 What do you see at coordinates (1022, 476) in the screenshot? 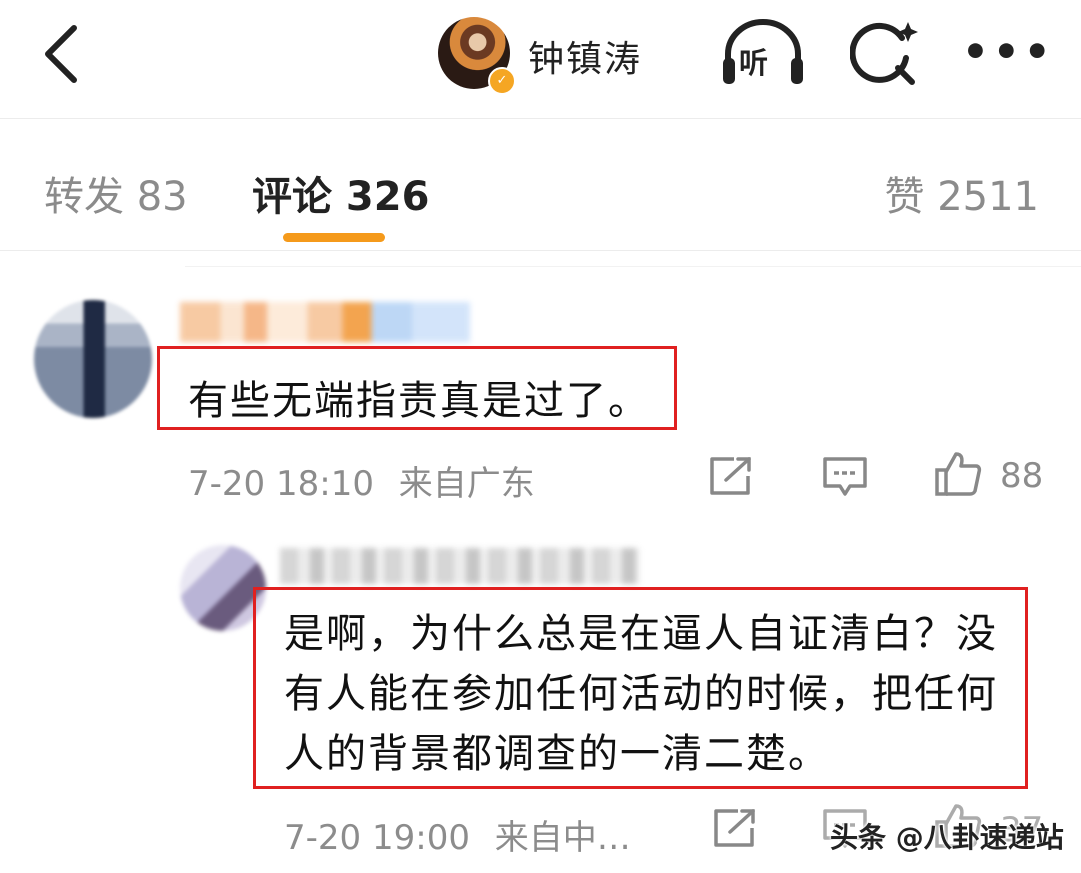
I see `like-count: 88` at bounding box center [1022, 476].